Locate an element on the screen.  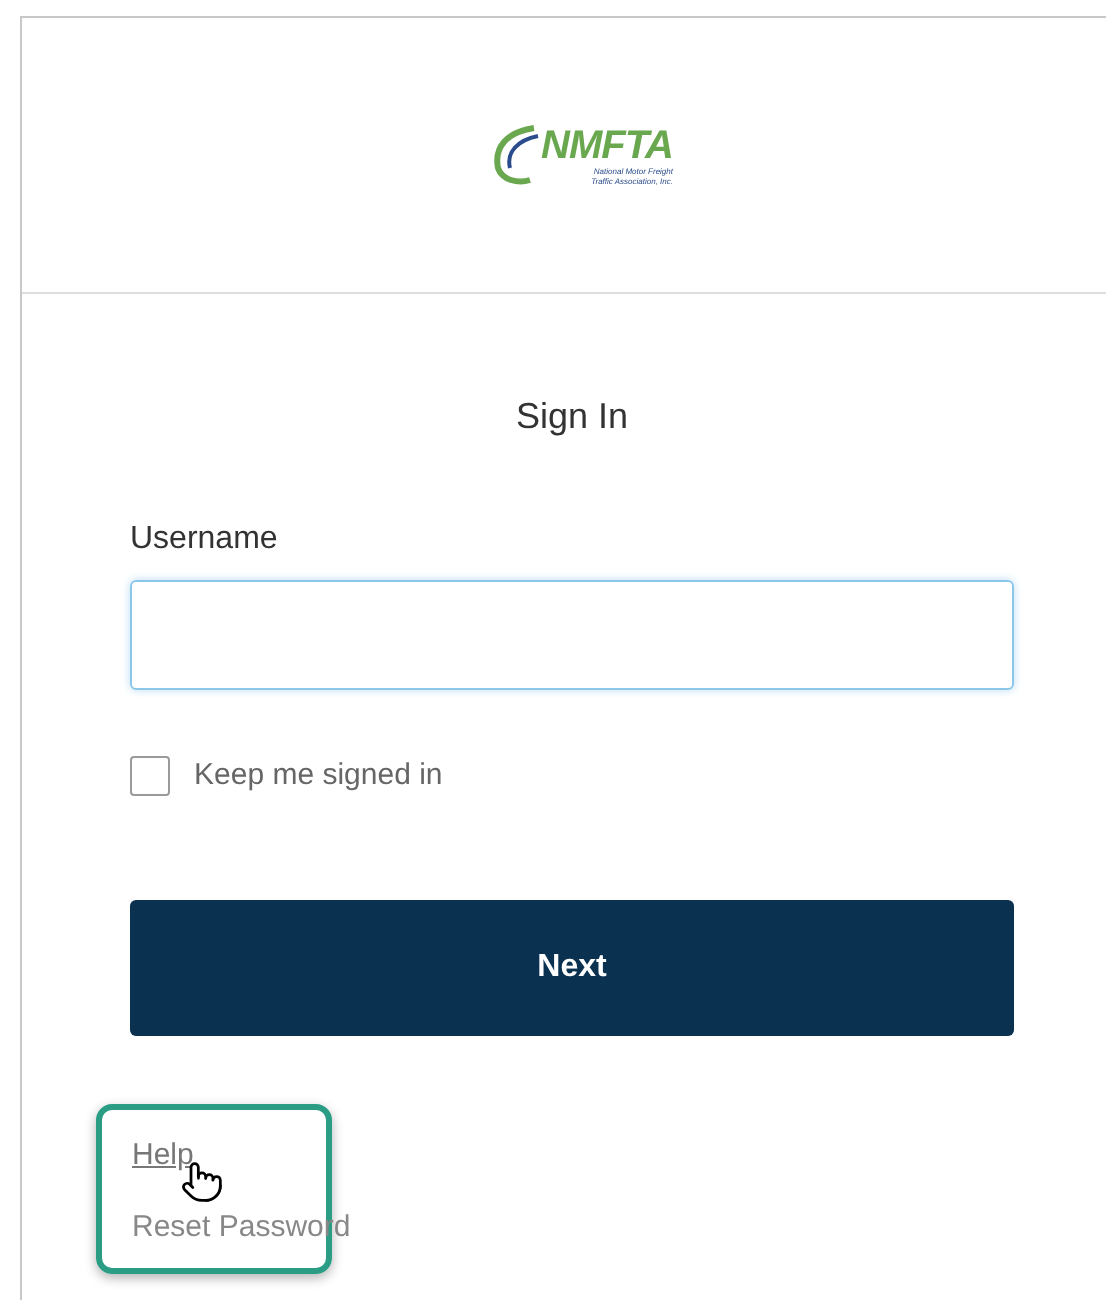
username-field is located at coordinates (572, 635).